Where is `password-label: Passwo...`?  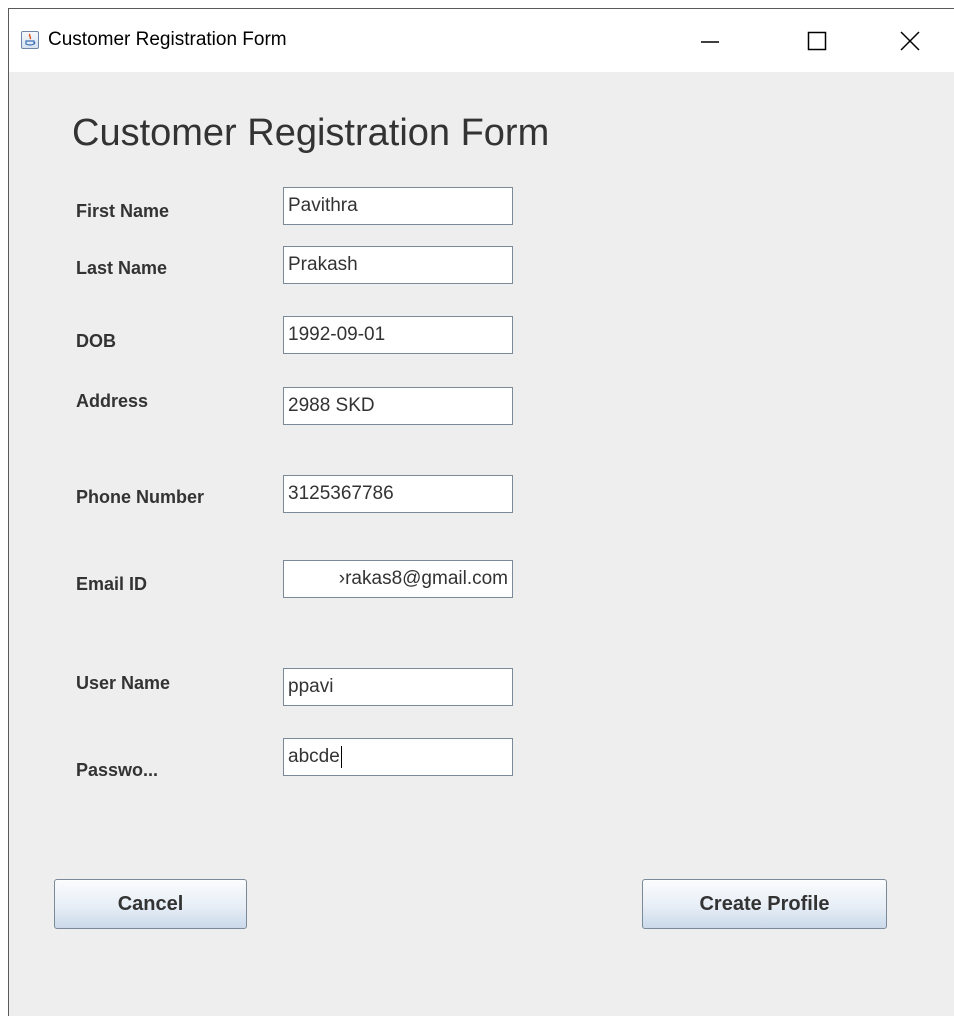
password-label: Passwo... is located at coordinates (117, 770).